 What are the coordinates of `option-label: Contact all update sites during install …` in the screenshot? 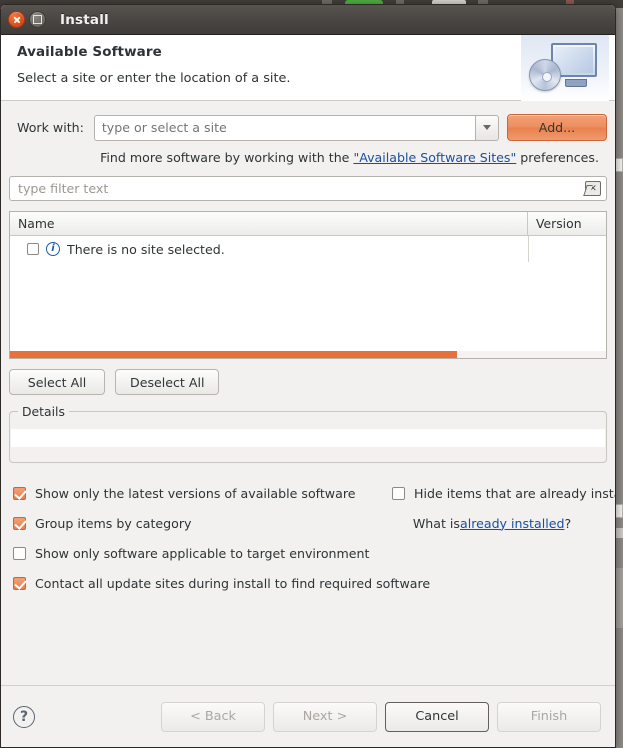 It's located at (233, 583).